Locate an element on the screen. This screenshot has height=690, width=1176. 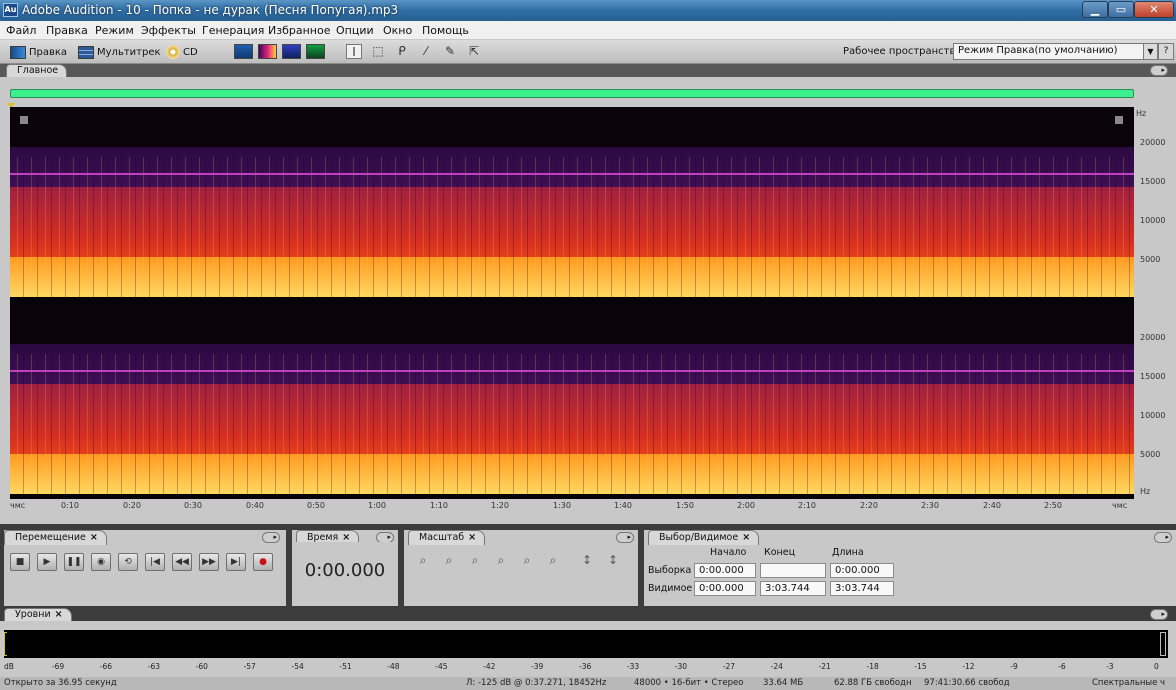
tab-selection-view-label: Выбор/Видимое is located at coordinates (699, 537).